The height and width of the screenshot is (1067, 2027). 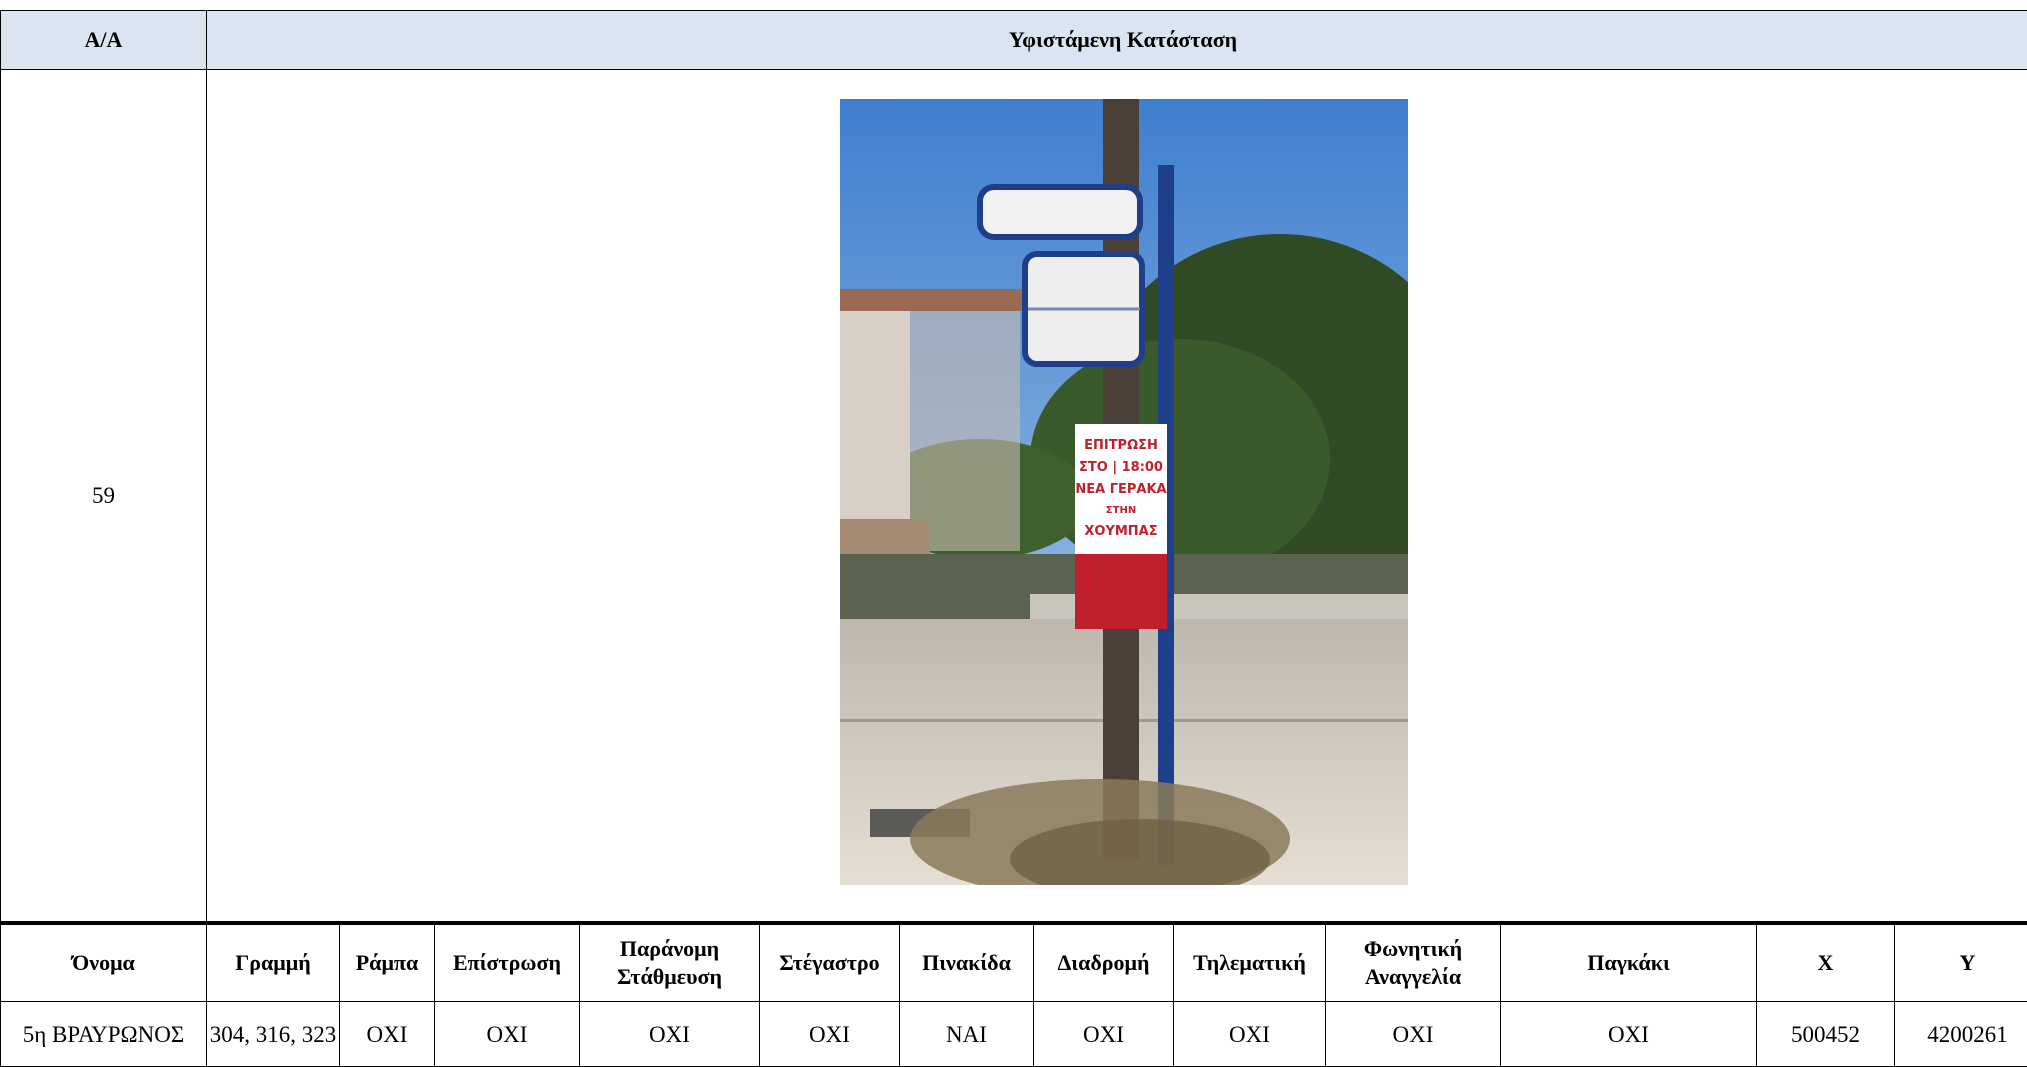 What do you see at coordinates (670, 1034) in the screenshot?
I see `cell-illegal-parking: ΟΧΙ` at bounding box center [670, 1034].